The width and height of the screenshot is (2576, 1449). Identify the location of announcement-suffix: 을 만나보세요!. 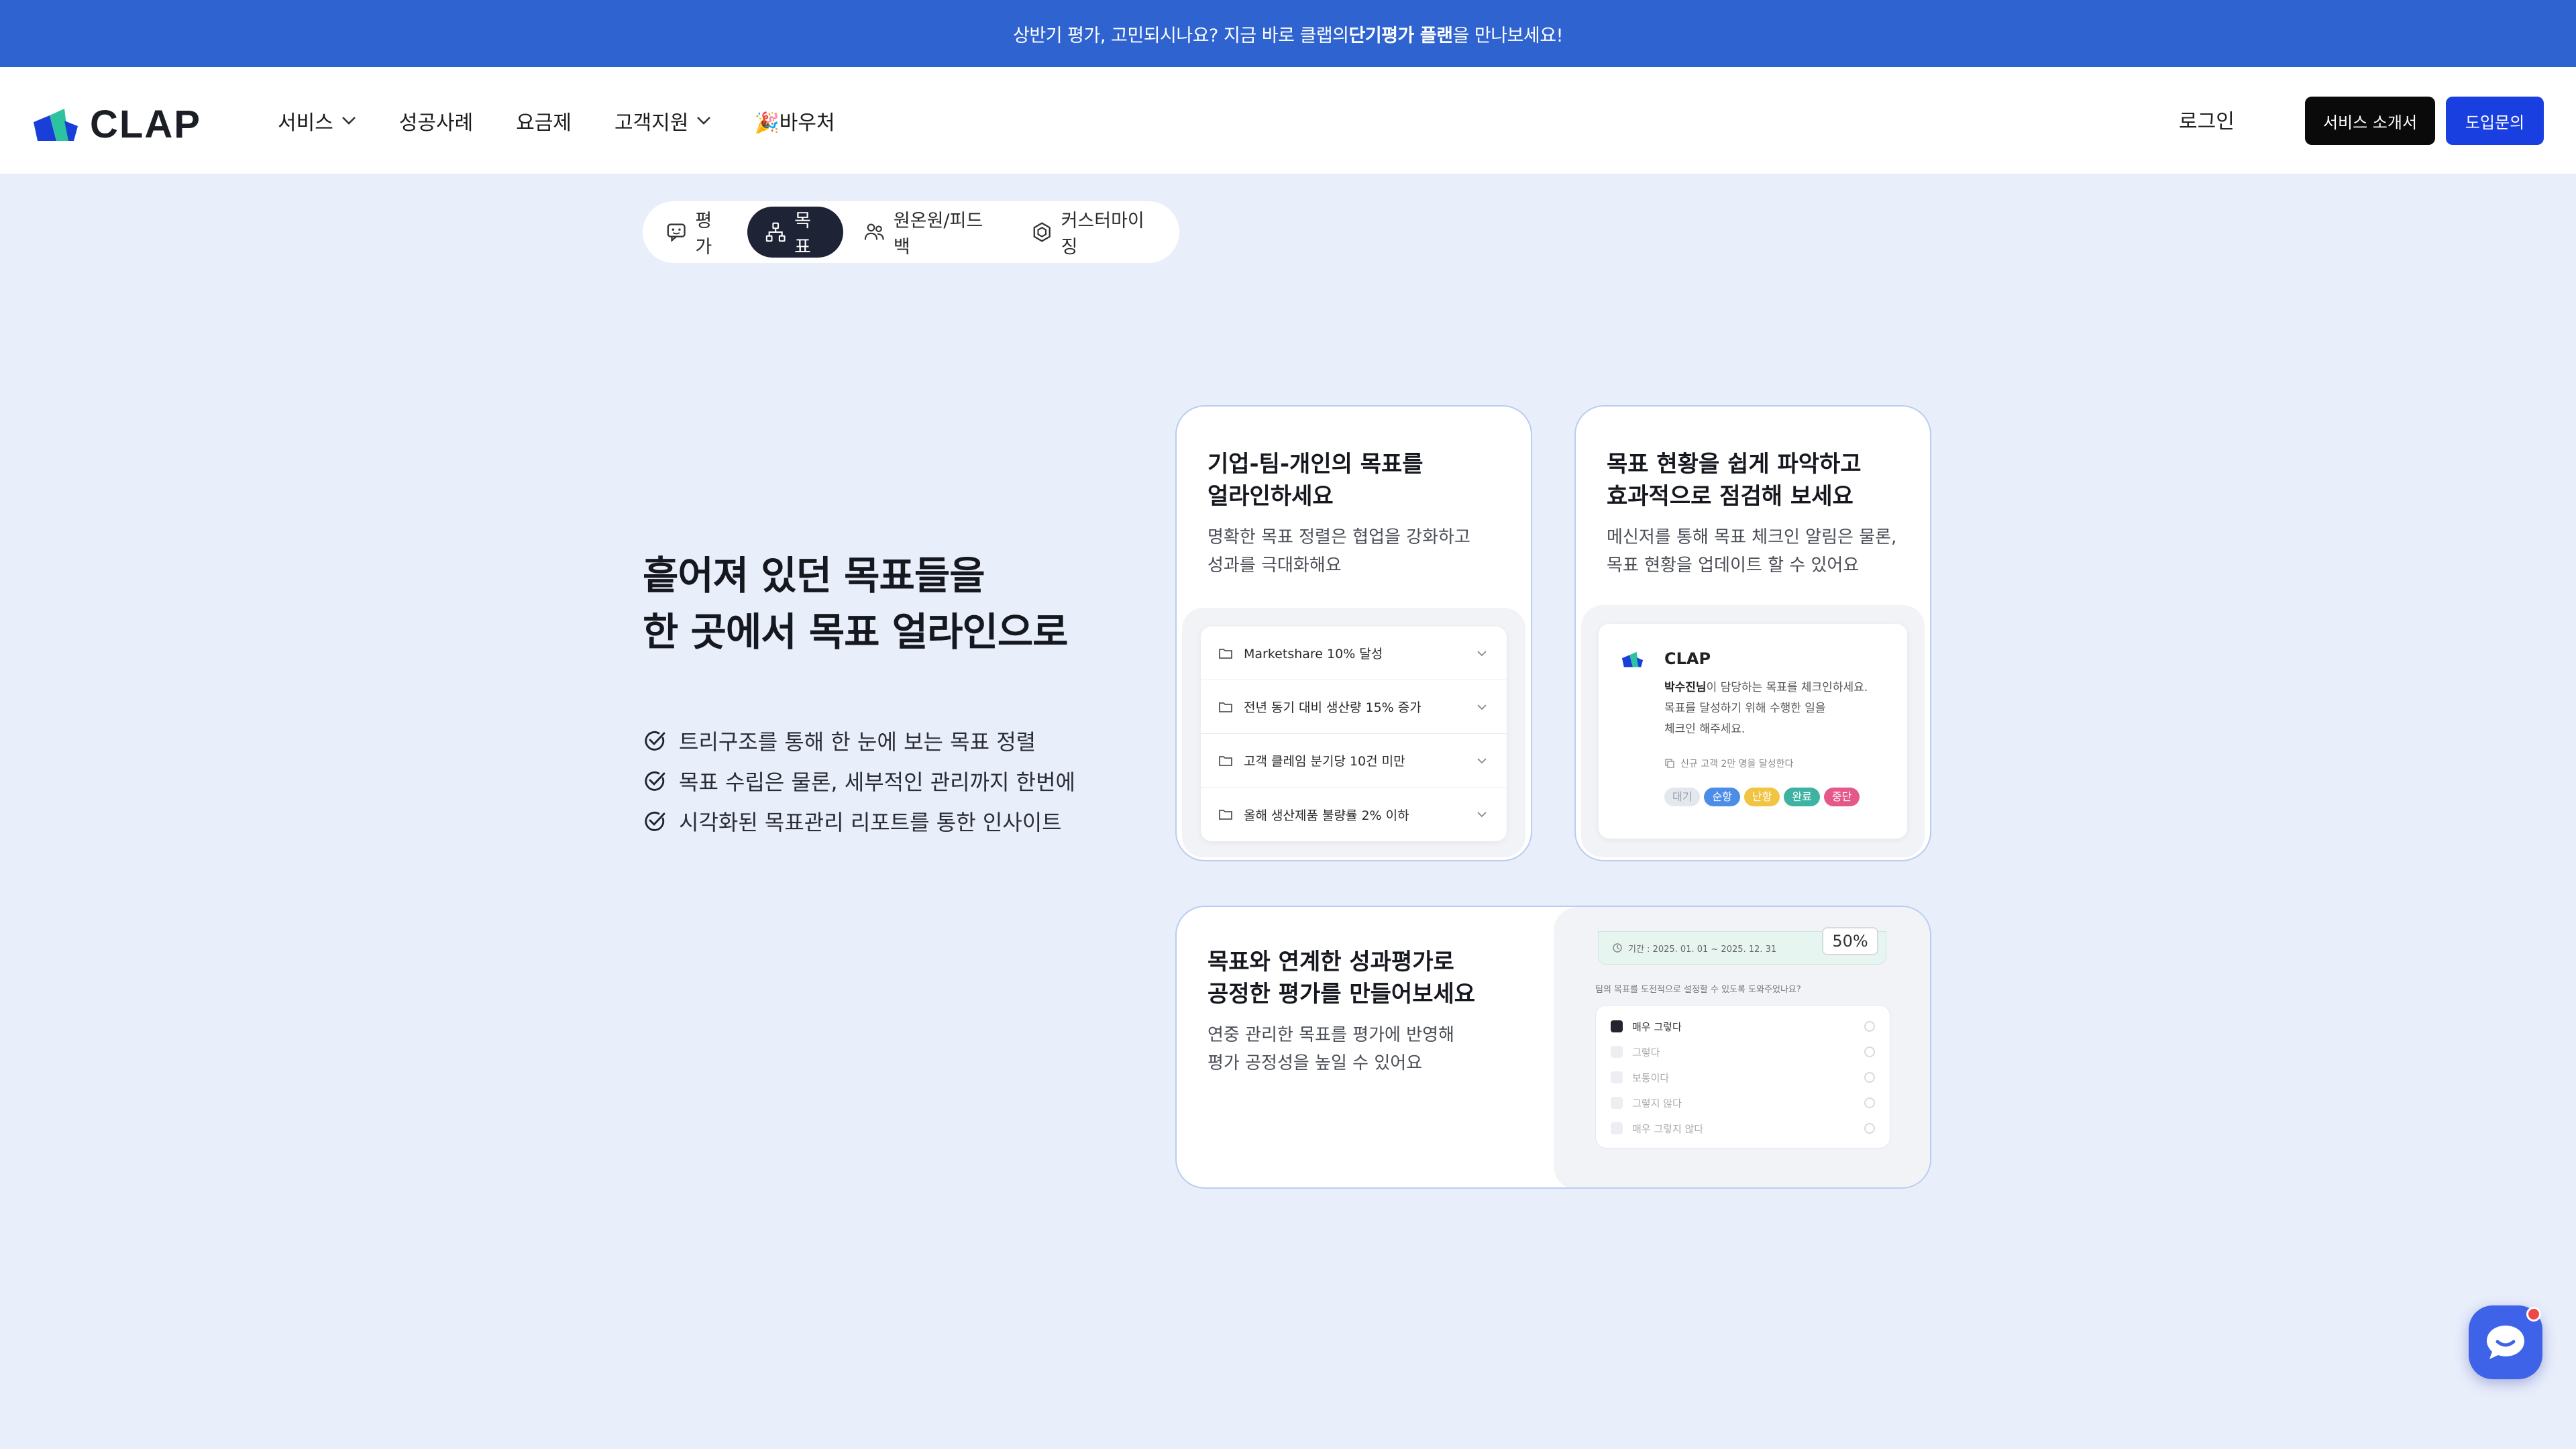
(1507, 35).